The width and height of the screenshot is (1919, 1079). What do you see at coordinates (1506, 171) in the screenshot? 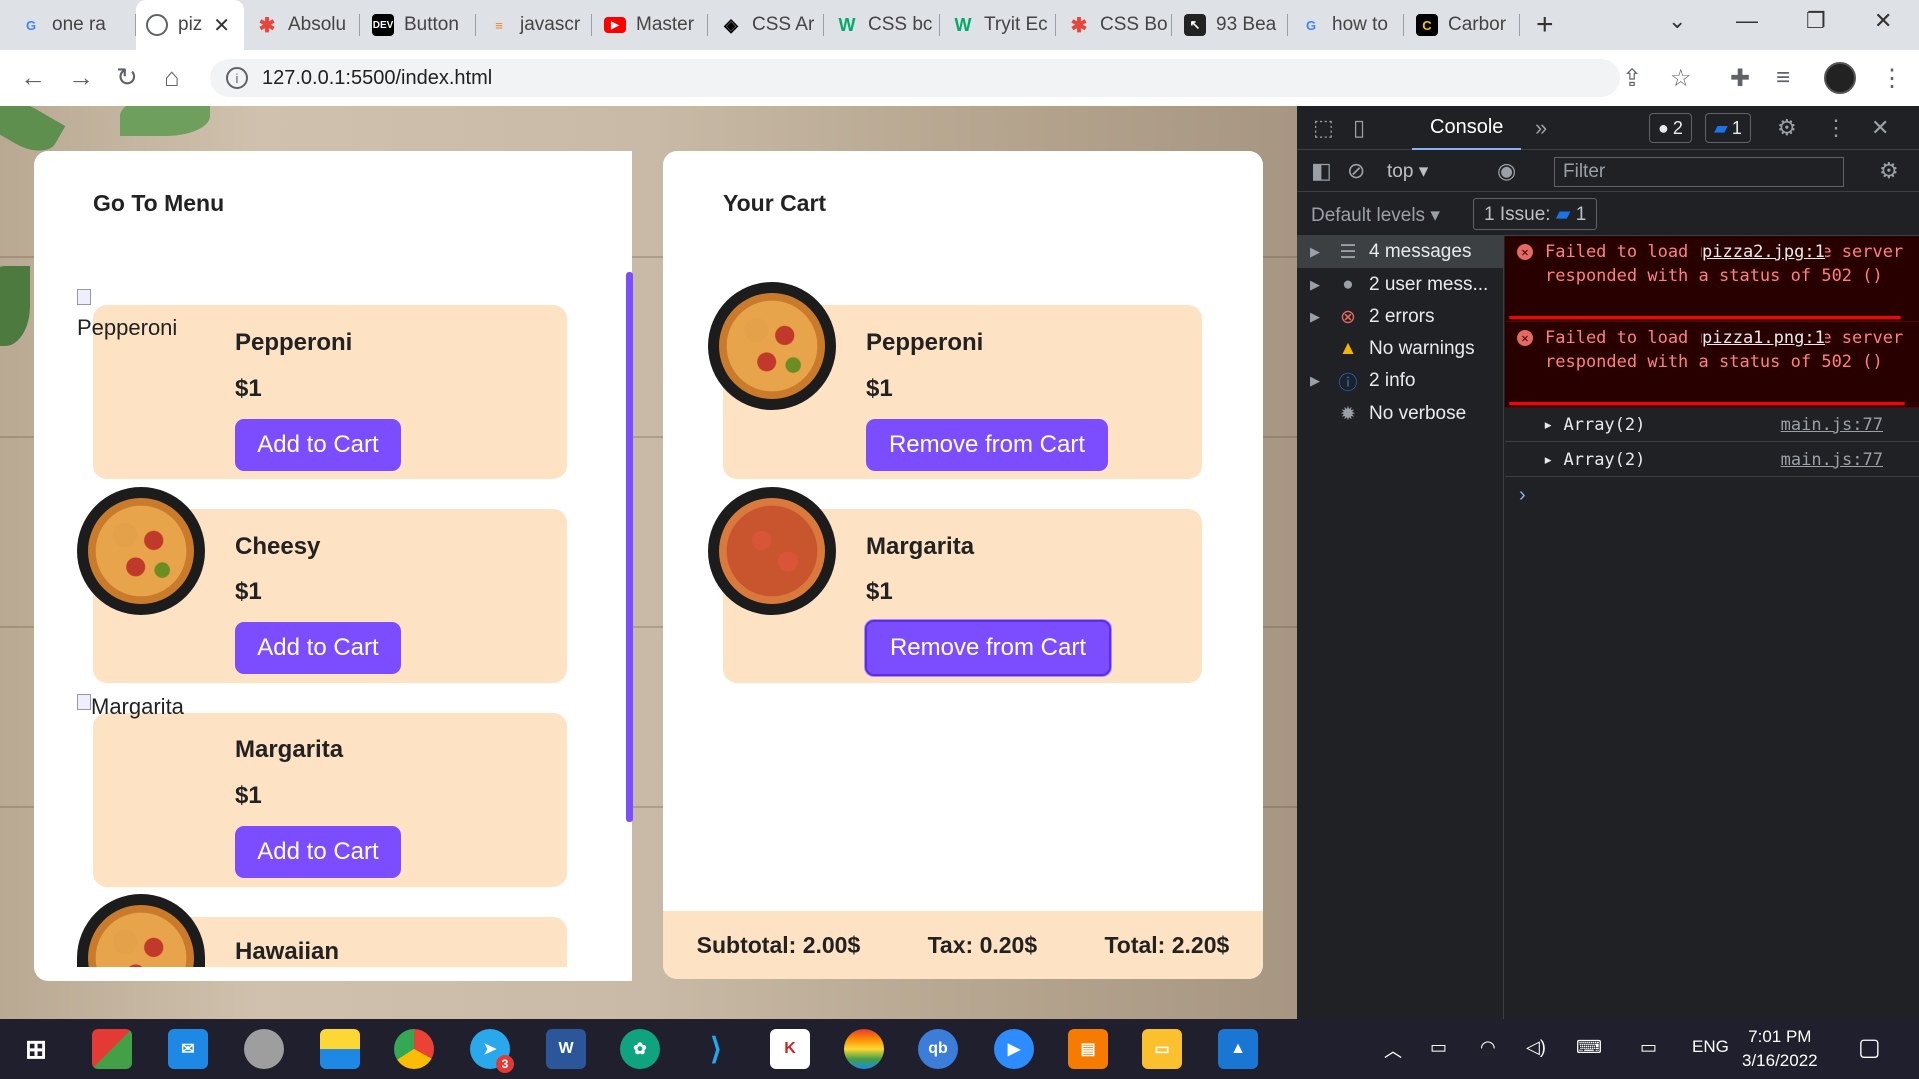
I see `live-expression-eye-icon: ◉` at bounding box center [1506, 171].